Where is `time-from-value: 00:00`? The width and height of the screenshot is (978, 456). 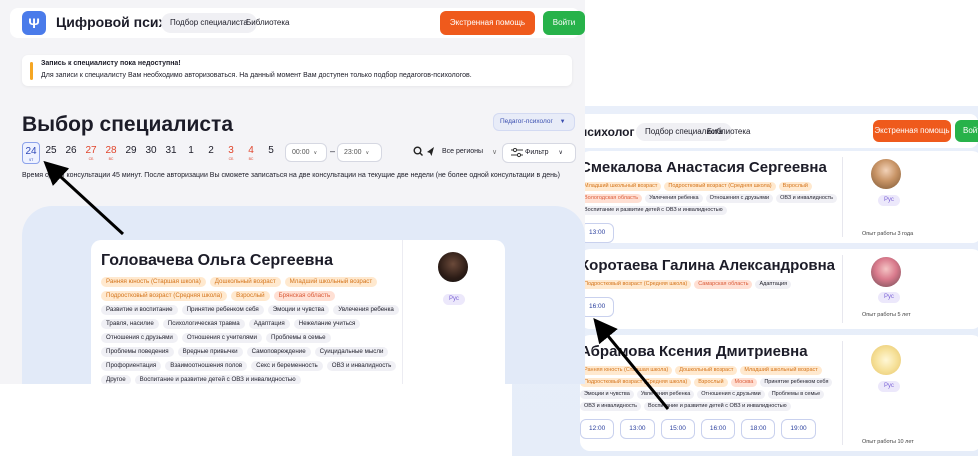 time-from-value: 00:00 is located at coordinates (301, 152).